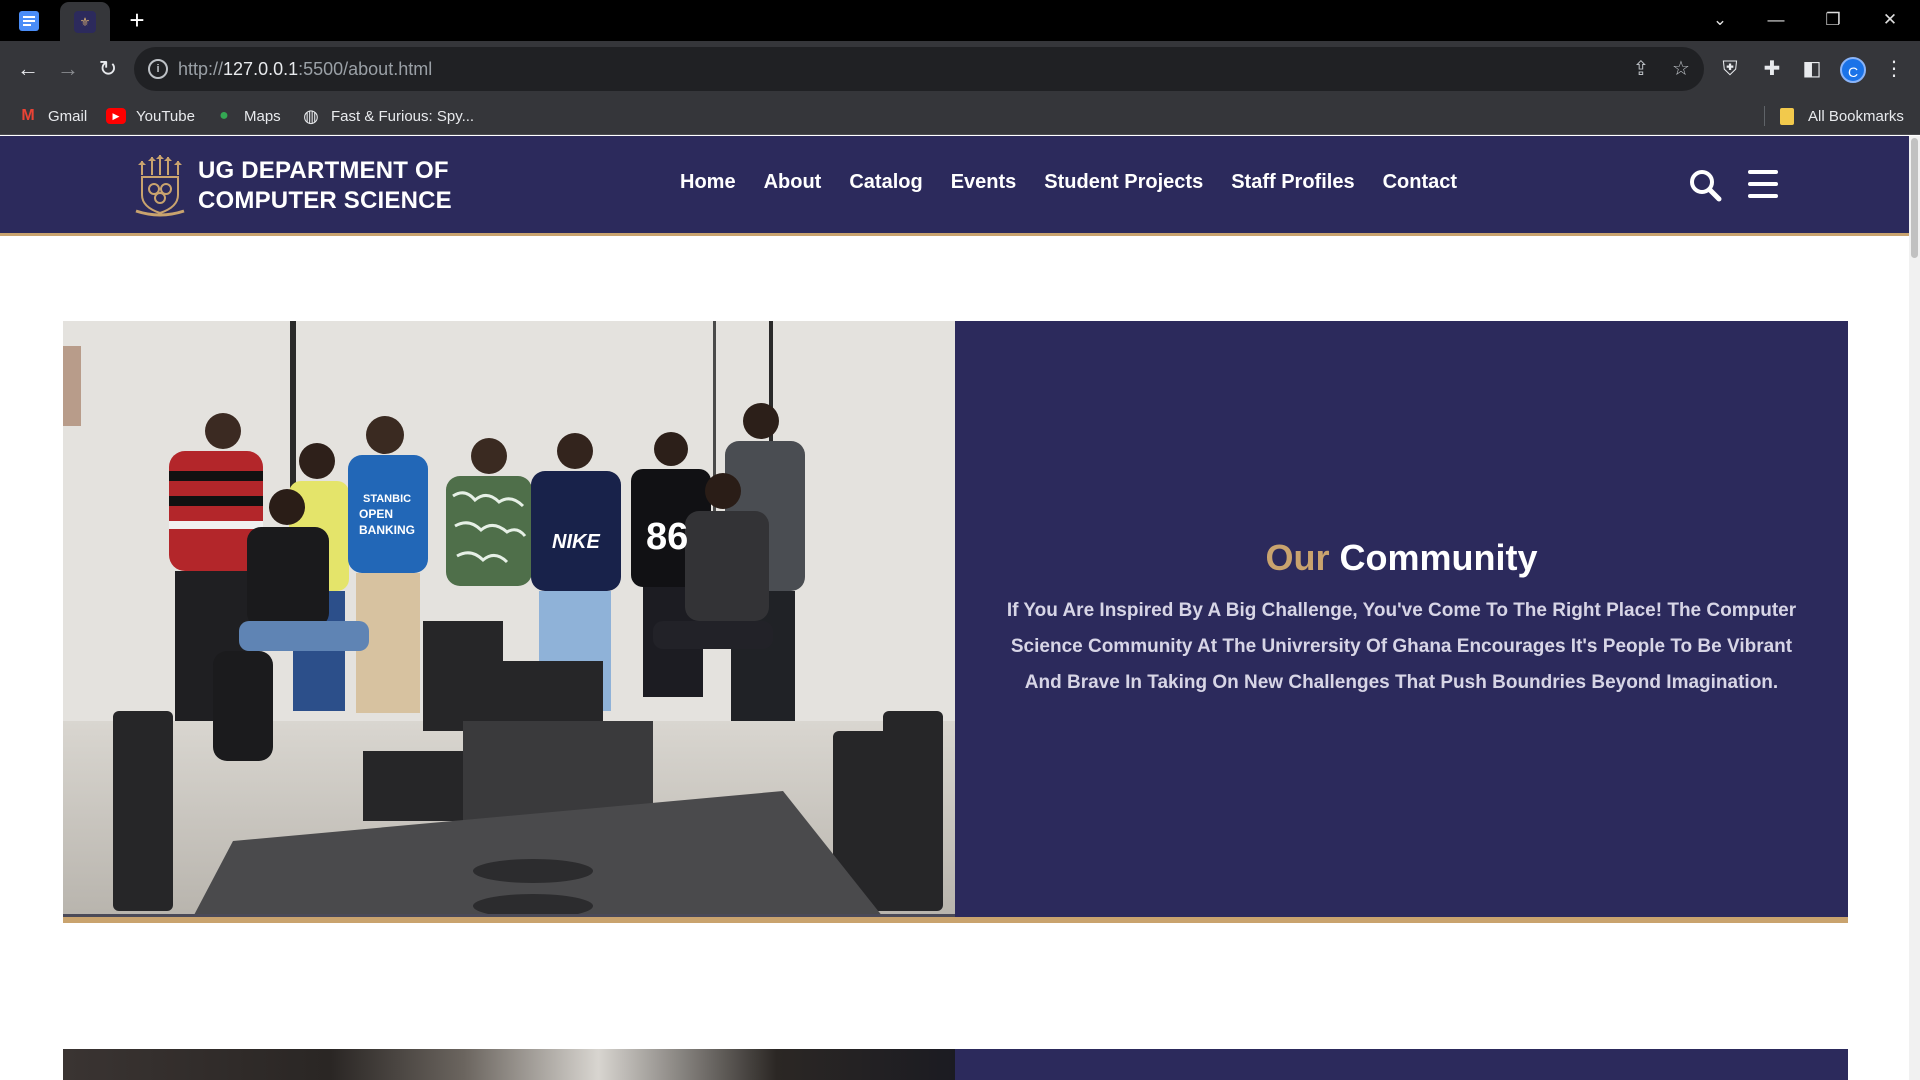 This screenshot has height=1080, width=1920. What do you see at coordinates (137, 20) in the screenshot?
I see `new-tab-button: +` at bounding box center [137, 20].